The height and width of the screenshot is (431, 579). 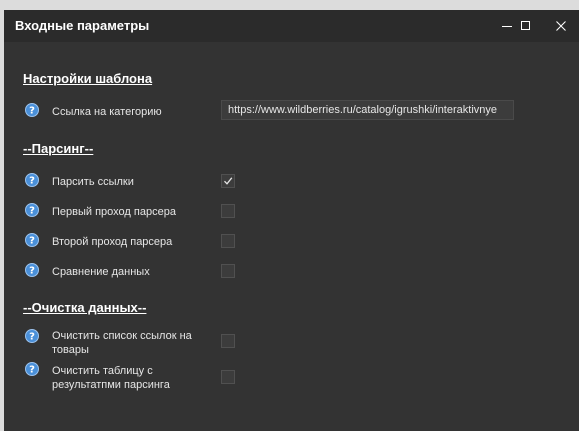 I want to click on checkmark-icon, so click(x=228, y=181).